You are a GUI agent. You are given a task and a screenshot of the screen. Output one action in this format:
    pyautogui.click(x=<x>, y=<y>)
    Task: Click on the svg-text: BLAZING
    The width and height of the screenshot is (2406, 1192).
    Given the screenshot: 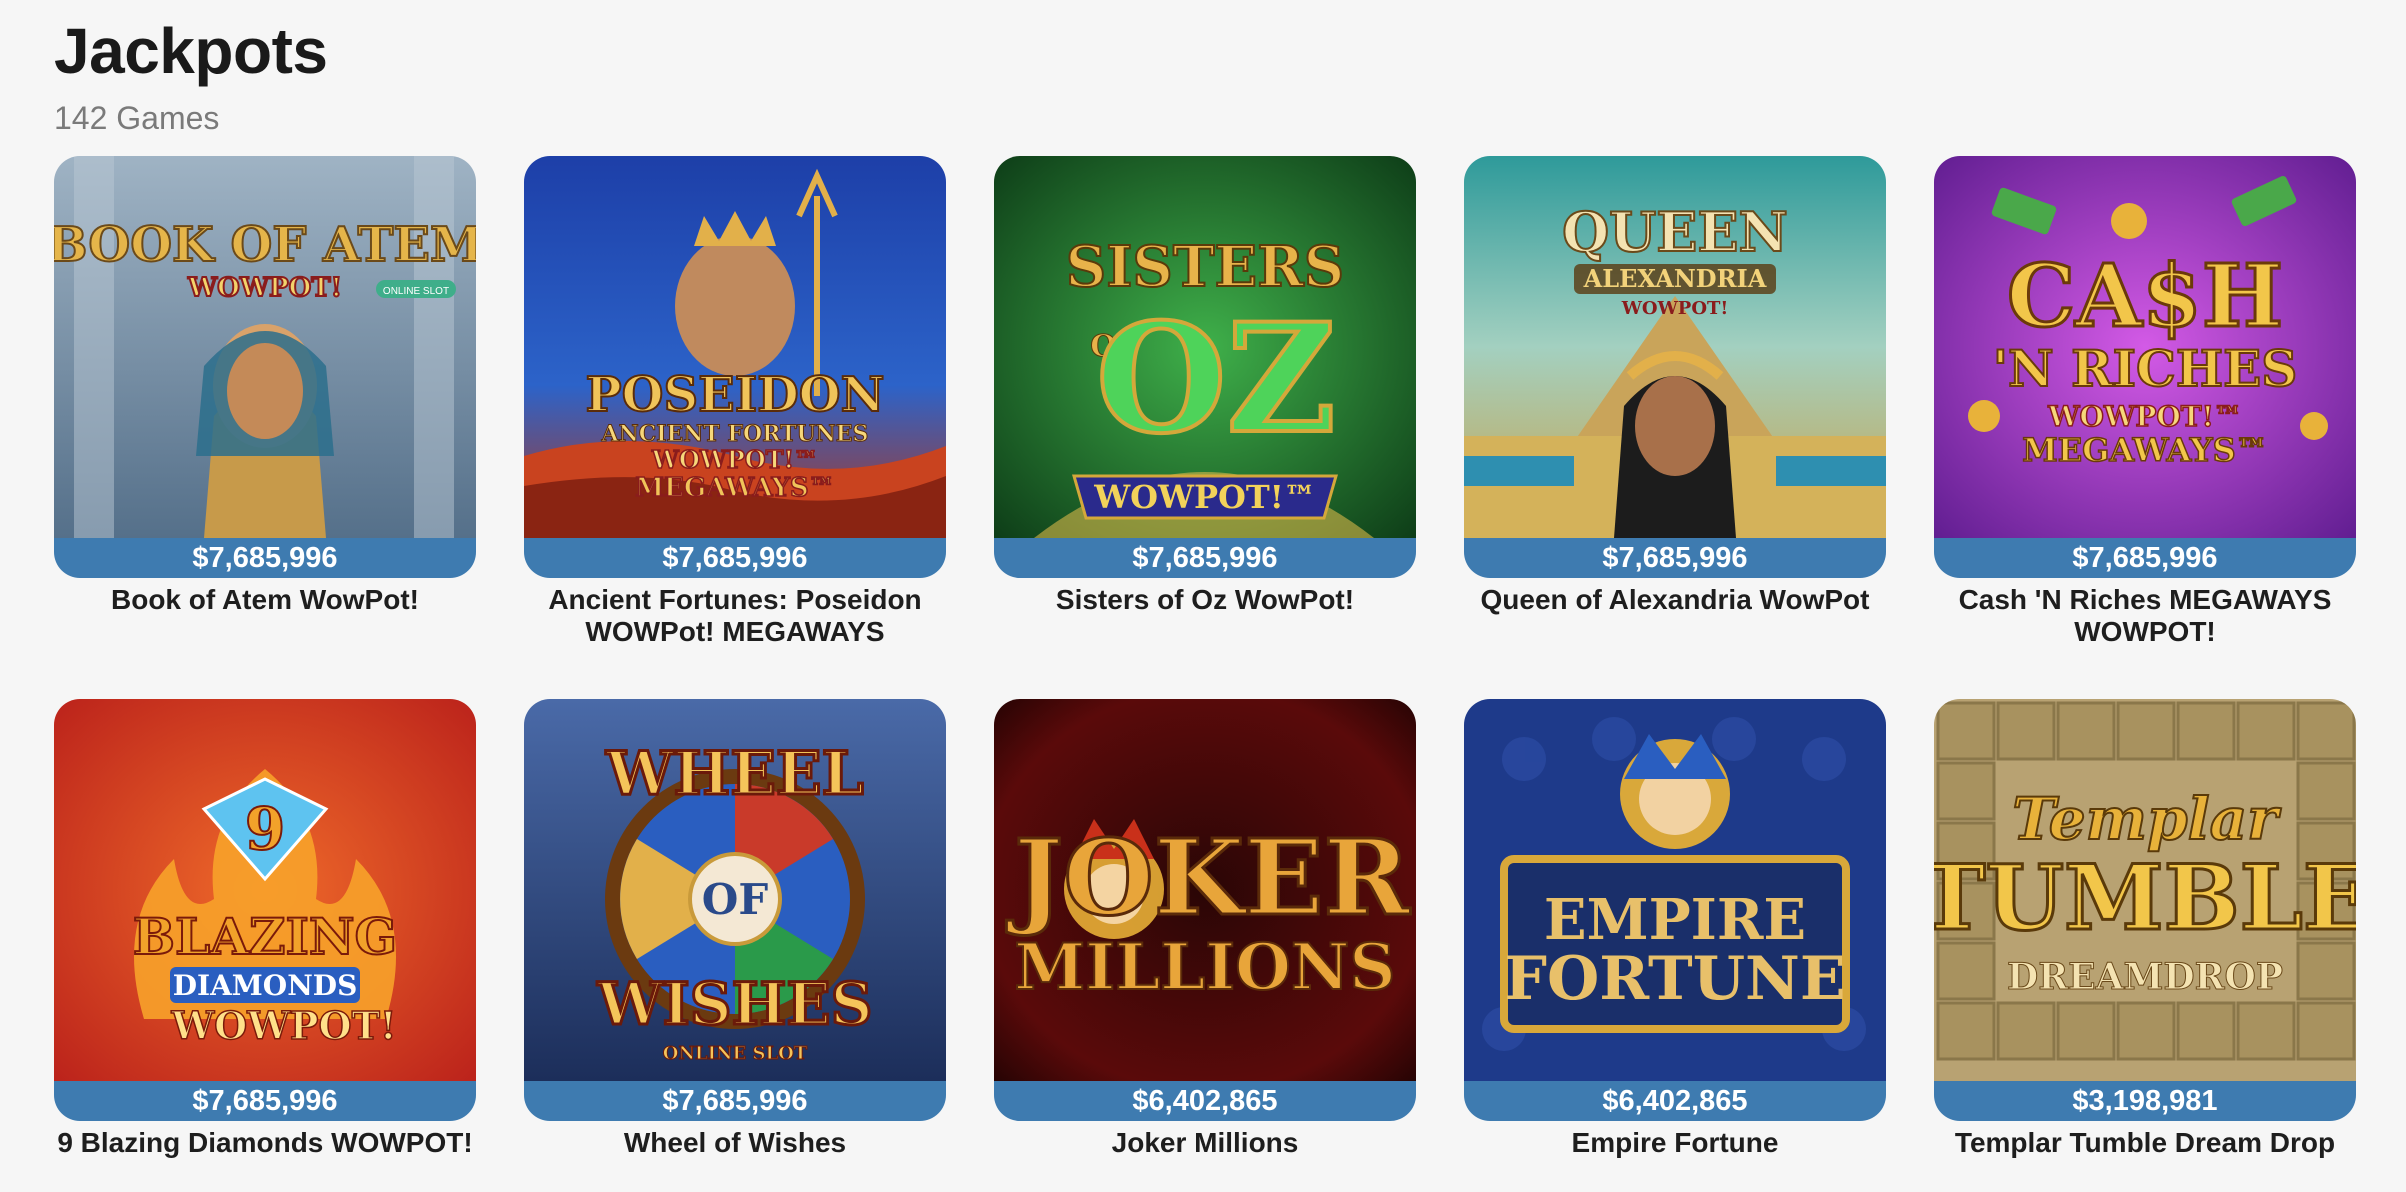 What is the action you would take?
    pyautogui.click(x=265, y=936)
    